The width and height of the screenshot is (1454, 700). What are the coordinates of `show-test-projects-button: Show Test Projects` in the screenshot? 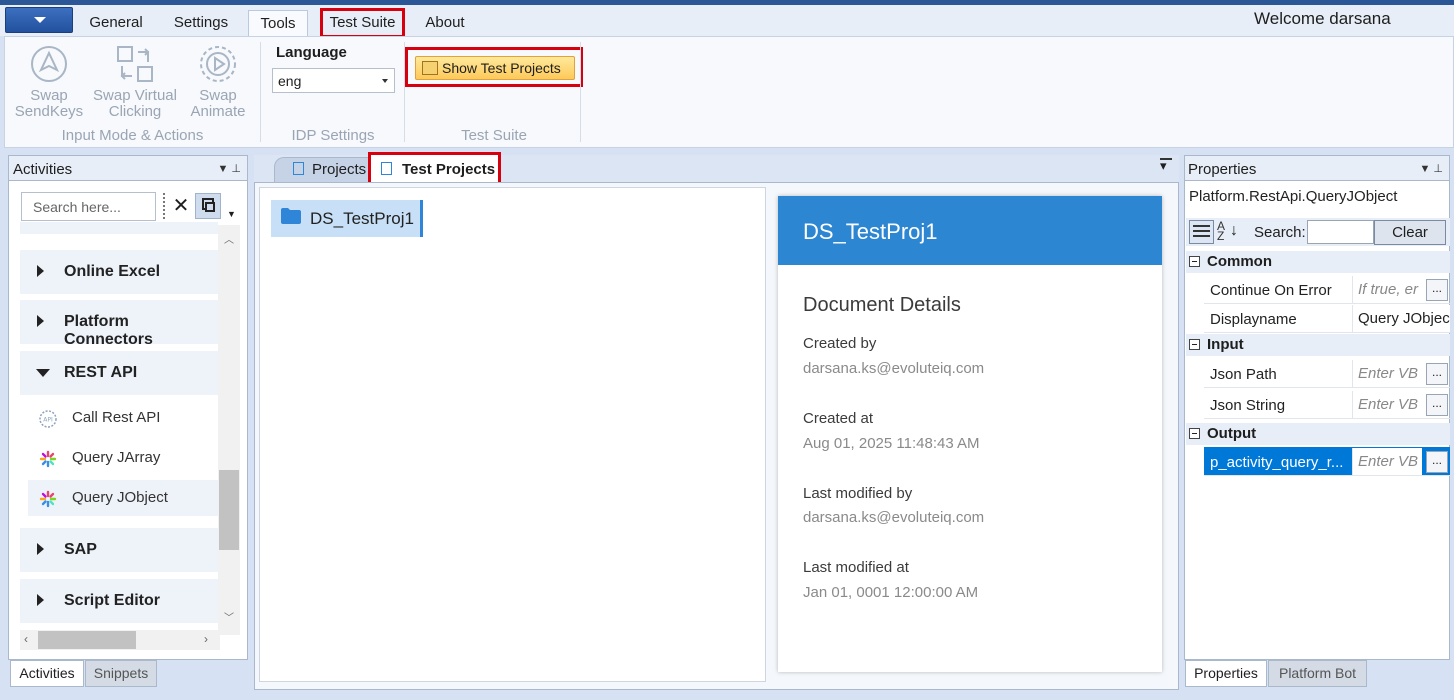 It's located at (495, 68).